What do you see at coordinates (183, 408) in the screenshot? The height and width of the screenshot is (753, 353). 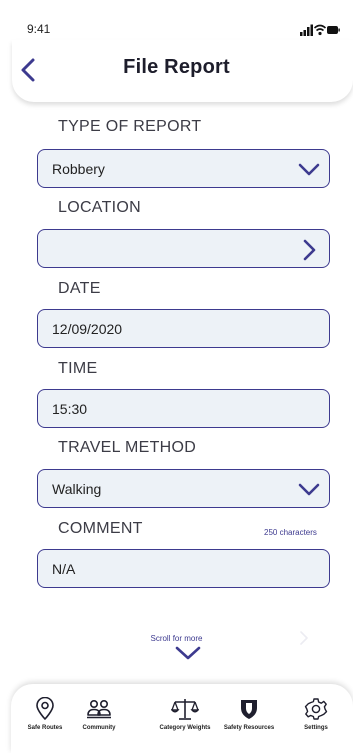 I see `time-field: 15:30` at bounding box center [183, 408].